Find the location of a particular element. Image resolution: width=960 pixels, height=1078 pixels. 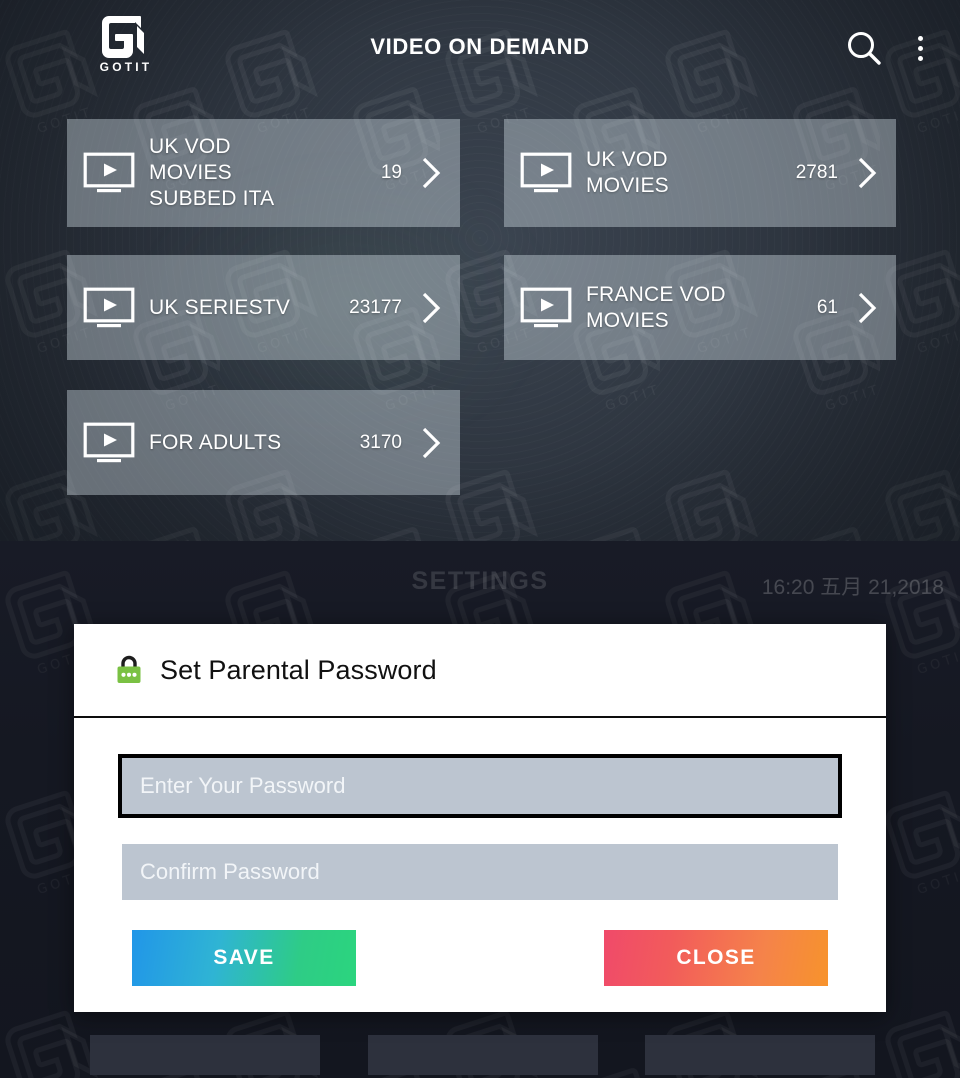

vod-category-card: FOR ADULTS 3170 is located at coordinates (263, 442).